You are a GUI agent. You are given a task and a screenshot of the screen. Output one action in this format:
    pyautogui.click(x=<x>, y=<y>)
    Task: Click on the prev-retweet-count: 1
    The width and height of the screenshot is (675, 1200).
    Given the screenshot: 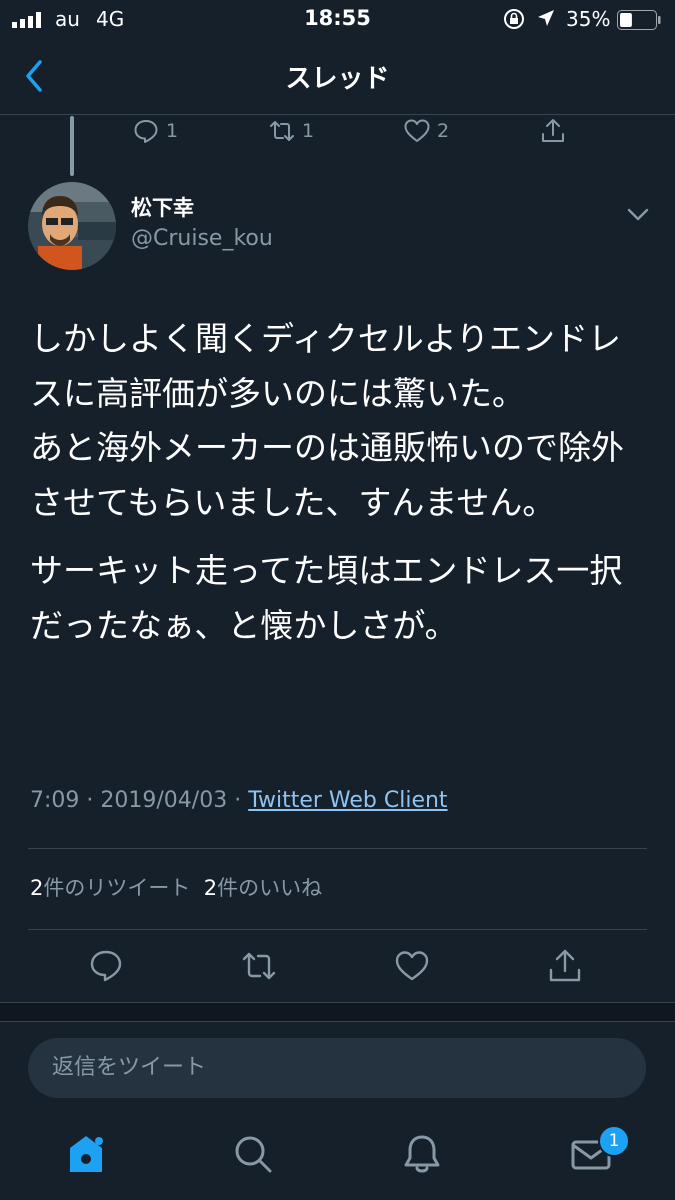 What is the action you would take?
    pyautogui.click(x=308, y=131)
    